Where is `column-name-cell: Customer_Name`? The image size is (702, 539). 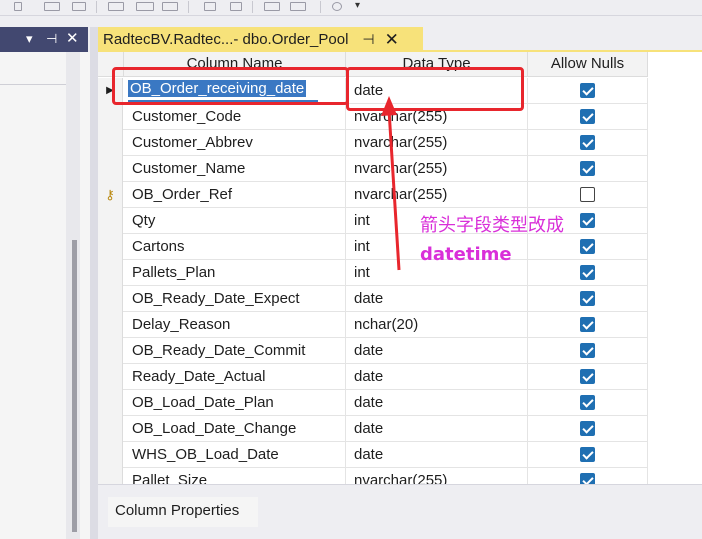 column-name-cell: Customer_Name is located at coordinates (188, 168).